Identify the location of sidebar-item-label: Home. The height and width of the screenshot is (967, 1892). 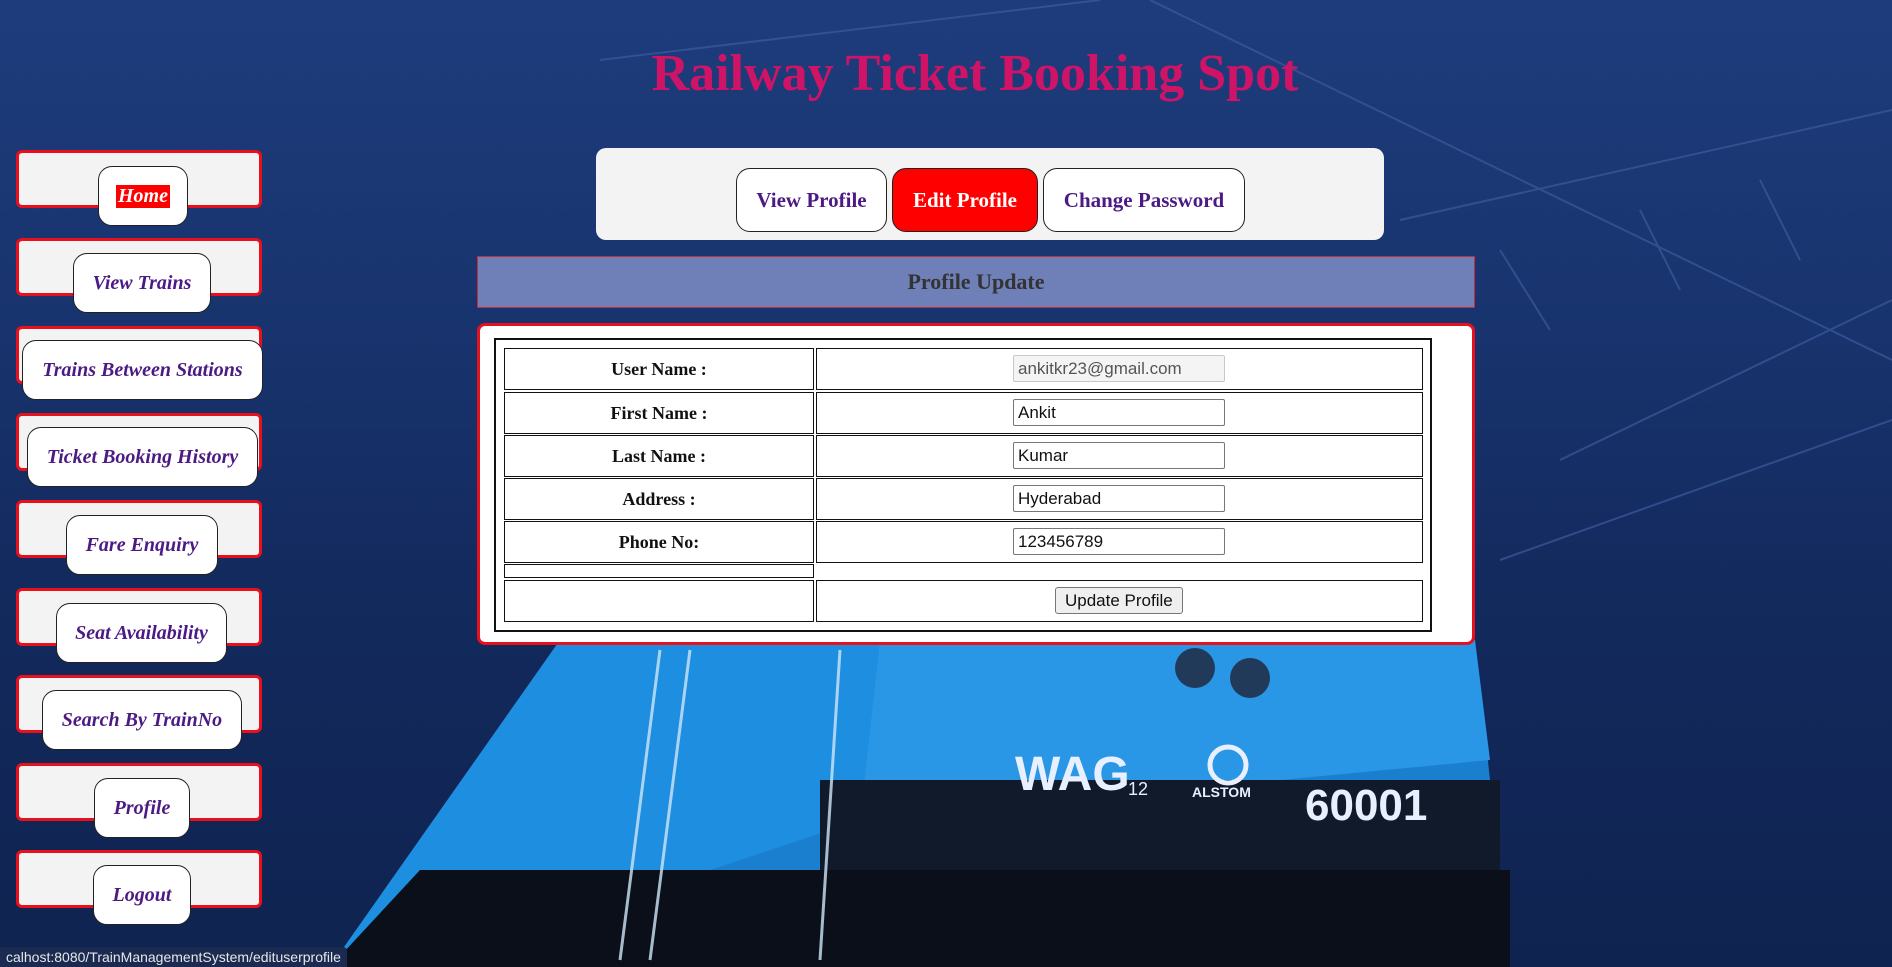
(143, 196).